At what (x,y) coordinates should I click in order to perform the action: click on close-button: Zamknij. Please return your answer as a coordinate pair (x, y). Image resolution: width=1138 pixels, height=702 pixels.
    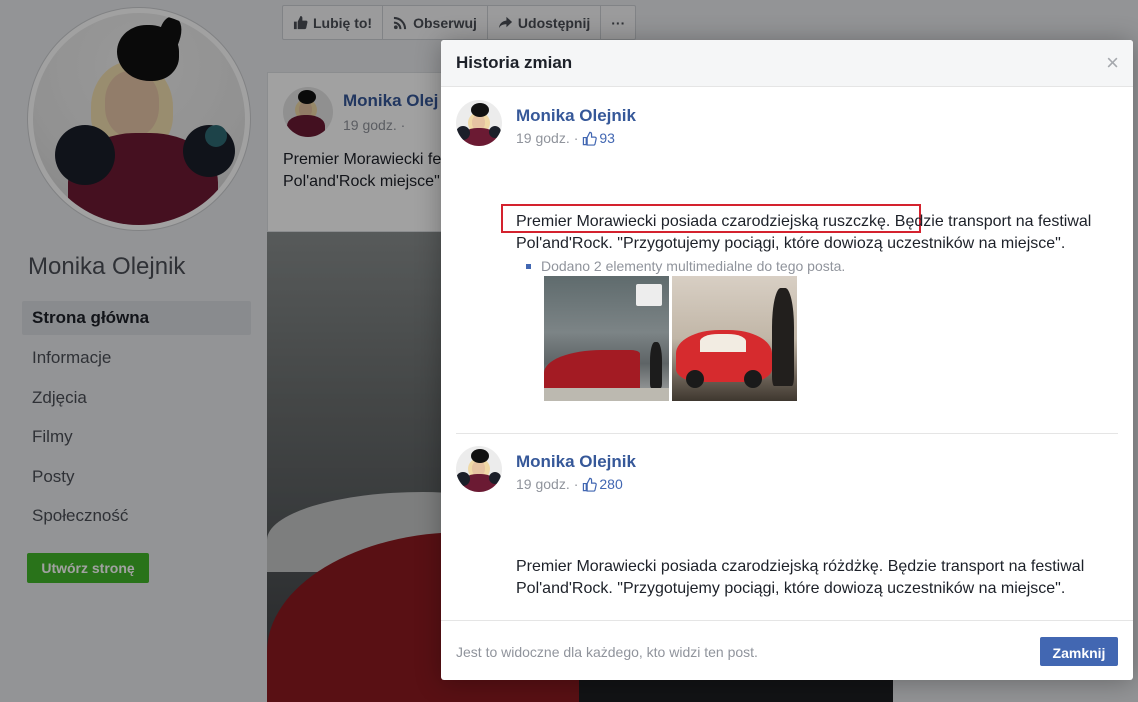
    Looking at the image, I should click on (1079, 651).